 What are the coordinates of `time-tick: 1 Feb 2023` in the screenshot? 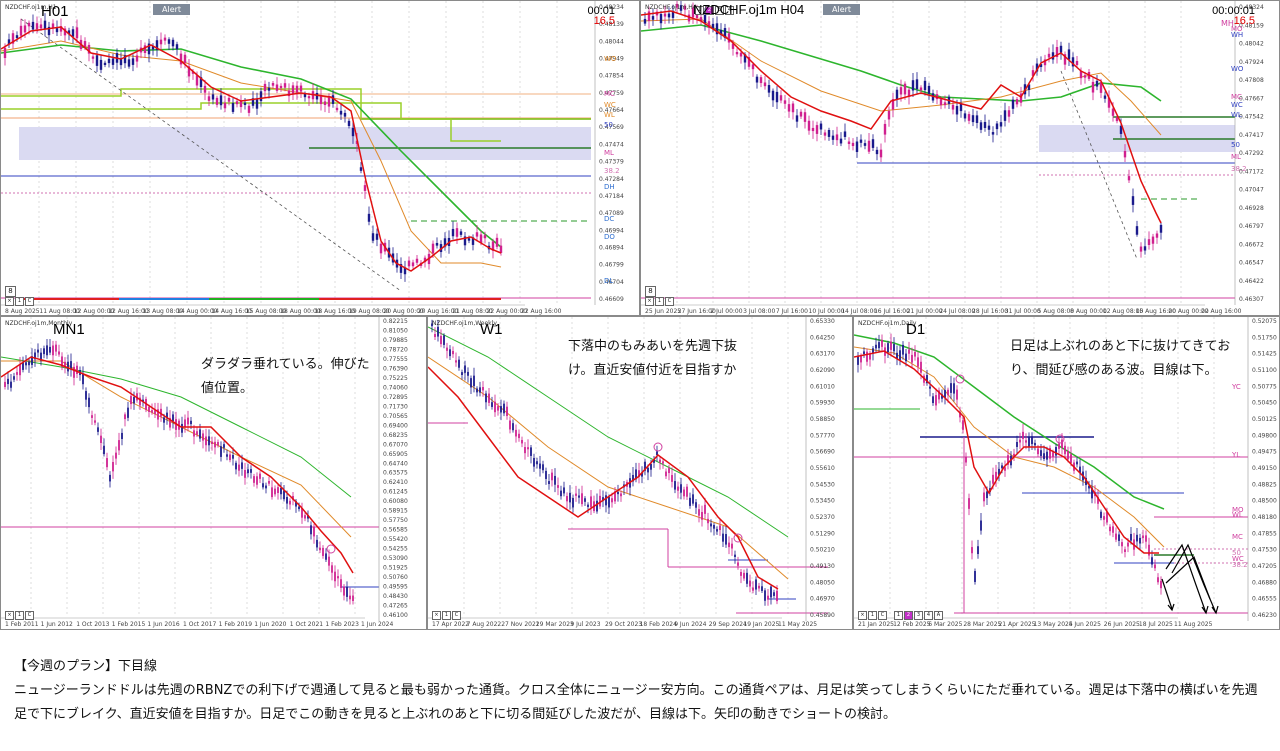 It's located at (342, 624).